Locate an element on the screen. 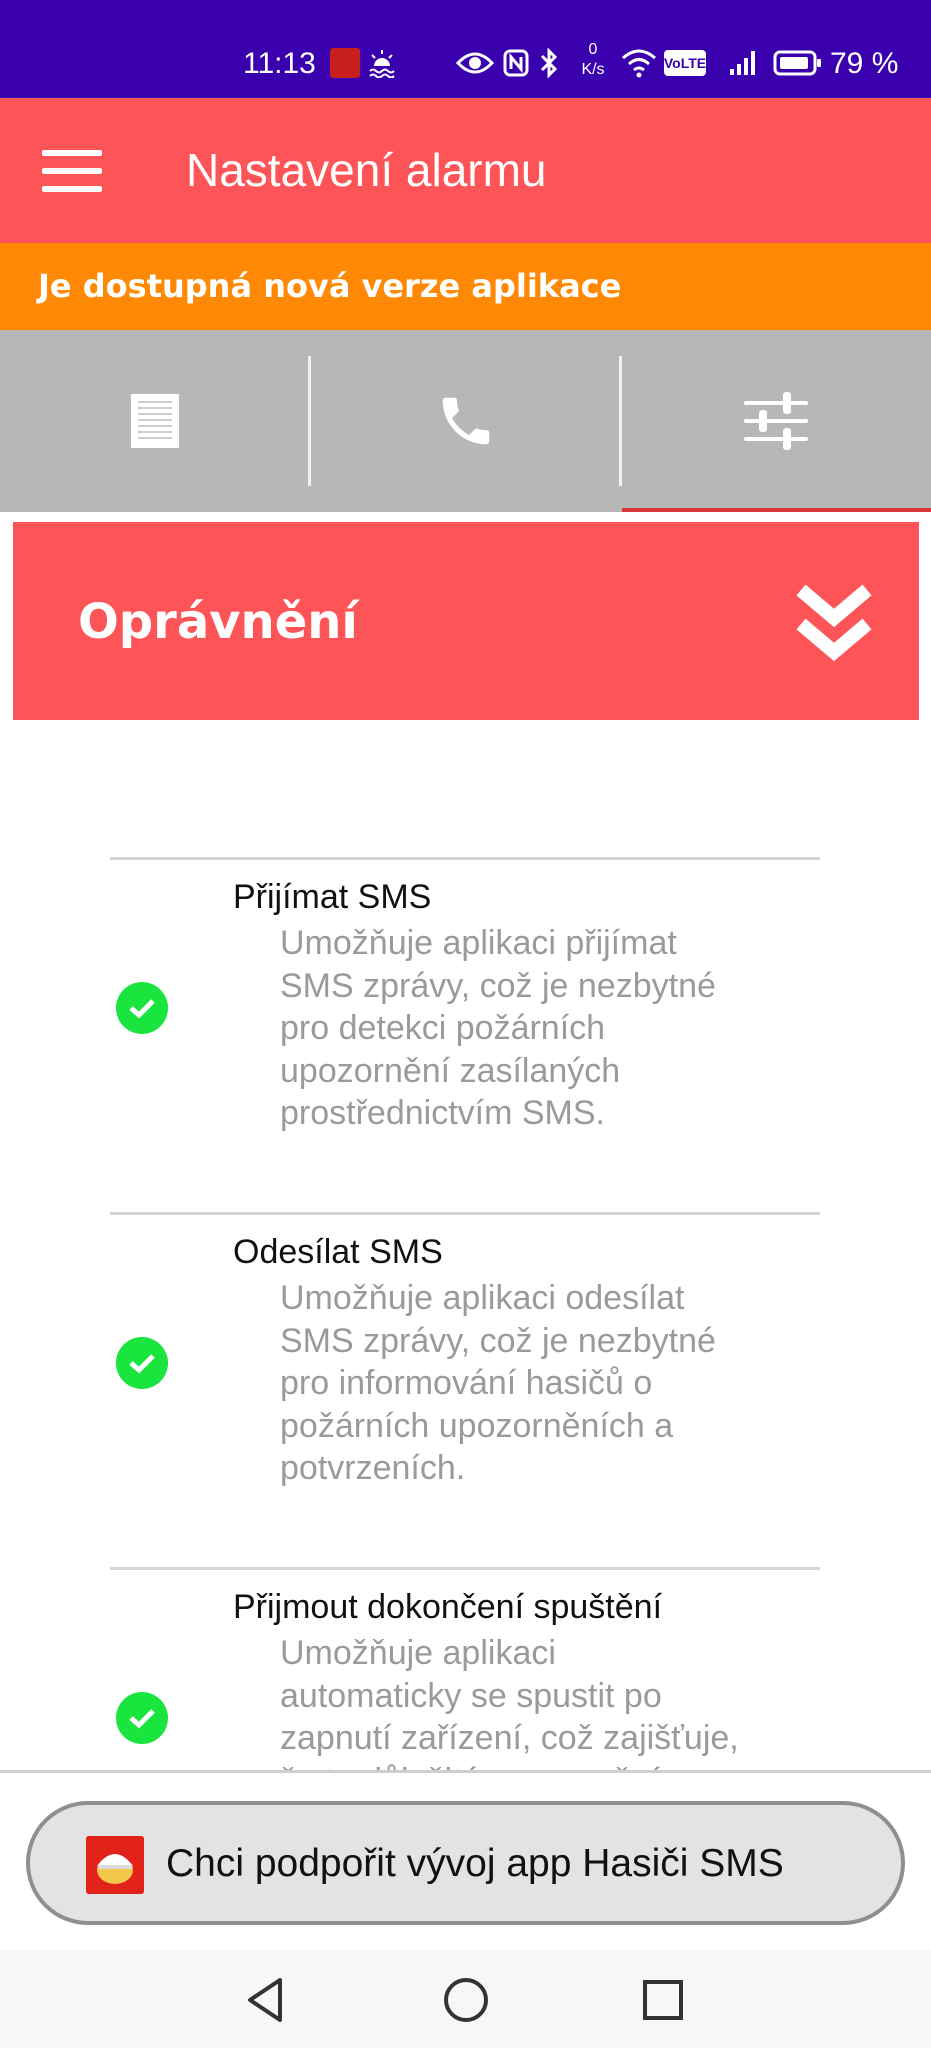 Image resolution: width=931 pixels, height=2048 pixels. recents-icon is located at coordinates (663, 2000).